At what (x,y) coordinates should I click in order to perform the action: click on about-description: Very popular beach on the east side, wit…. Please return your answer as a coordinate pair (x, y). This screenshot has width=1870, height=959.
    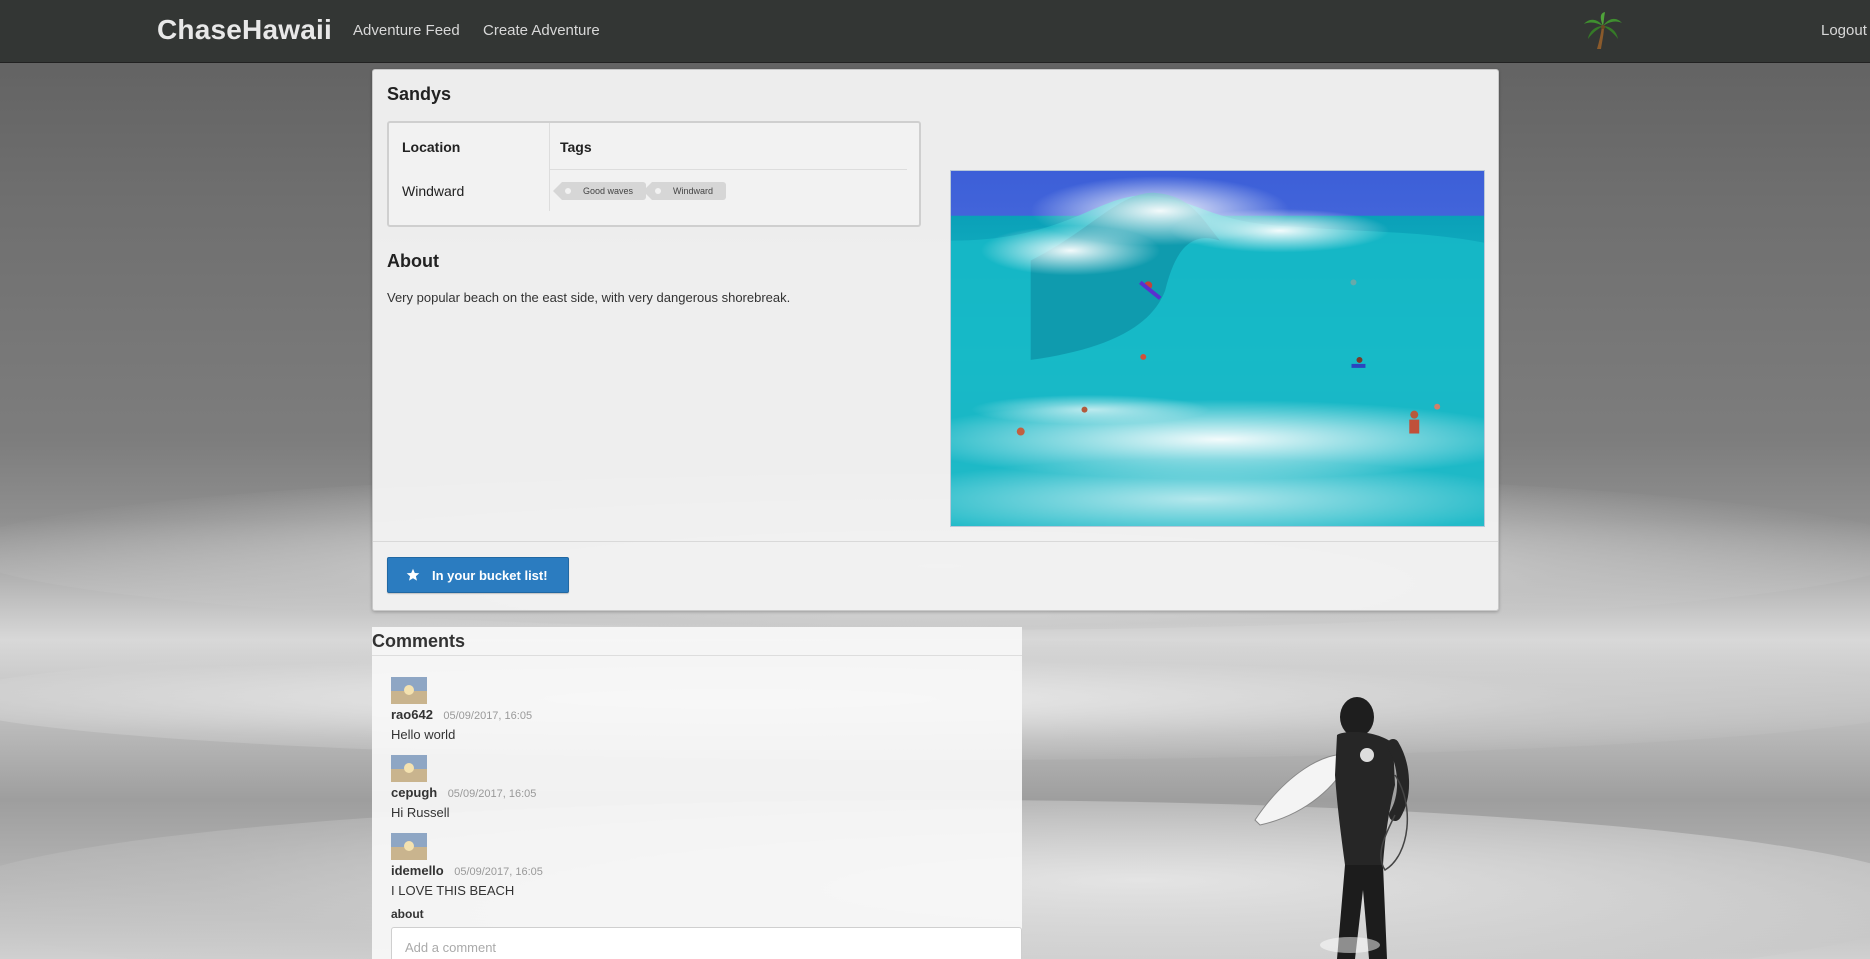
    Looking at the image, I should click on (589, 297).